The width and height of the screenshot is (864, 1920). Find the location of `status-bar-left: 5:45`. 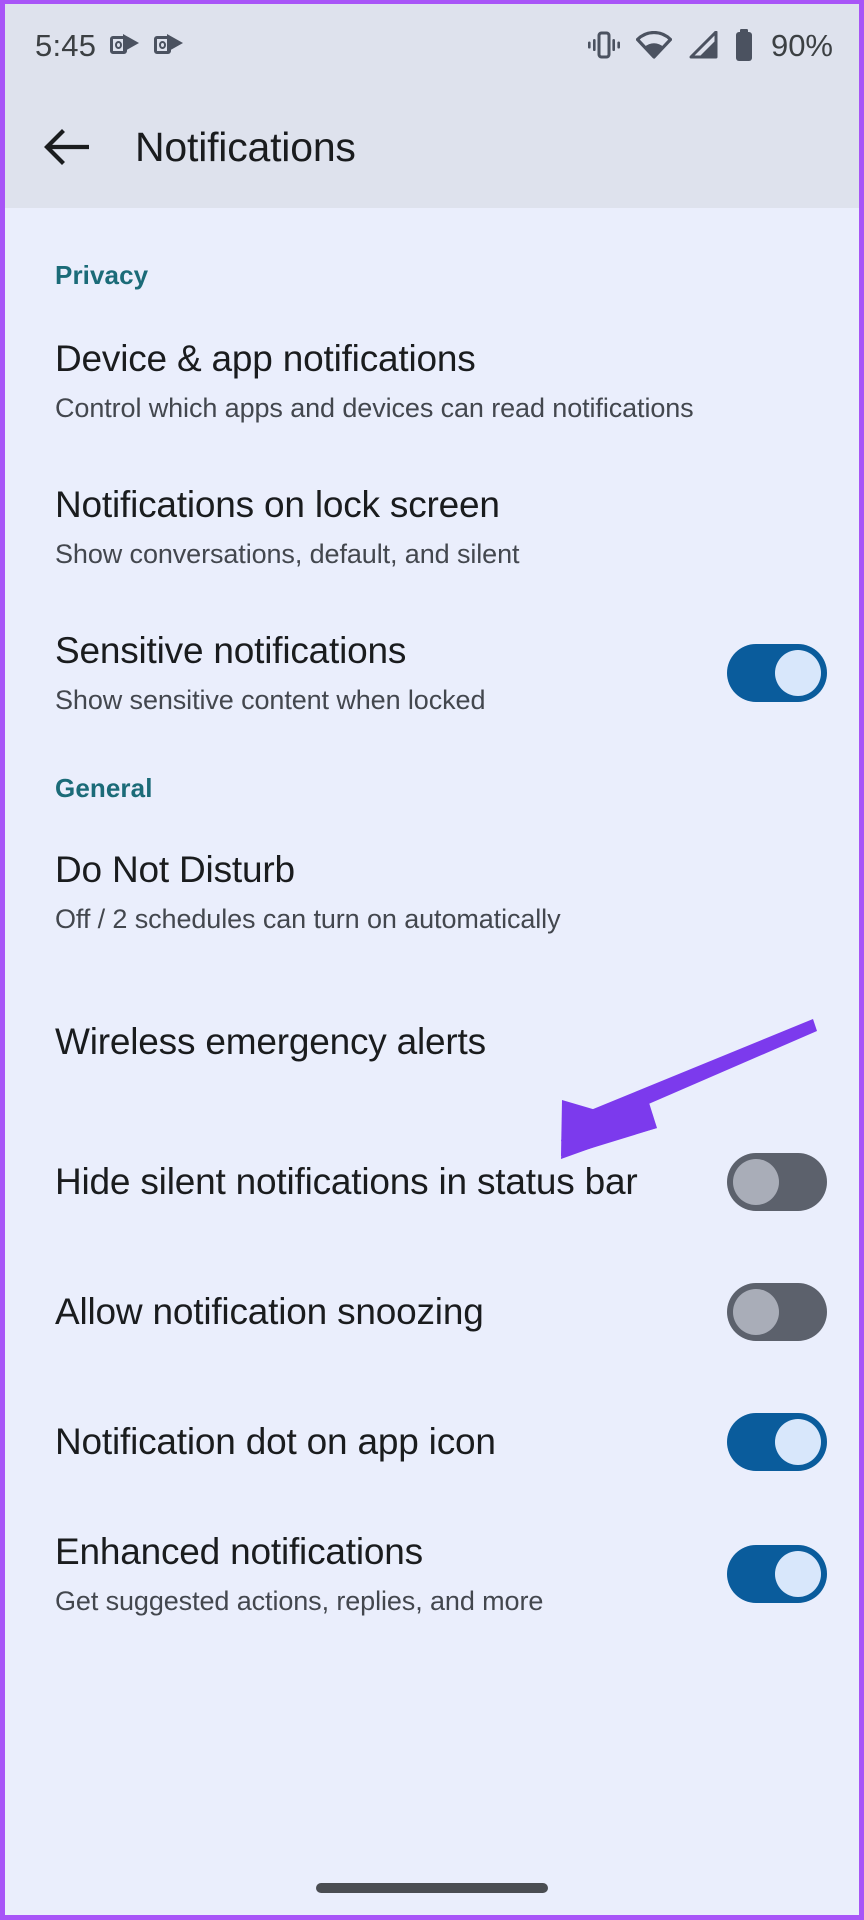

status-bar-left: 5:45 is located at coordinates (109, 45).